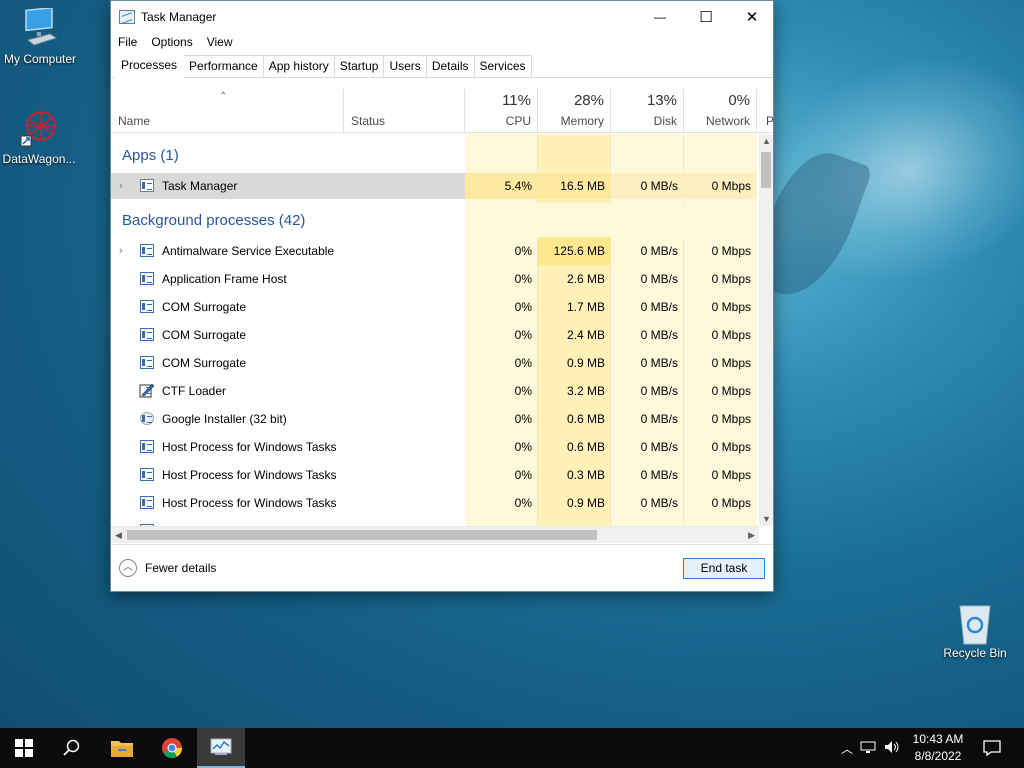  I want to click on vertical-scroll-thumb, so click(766, 170).